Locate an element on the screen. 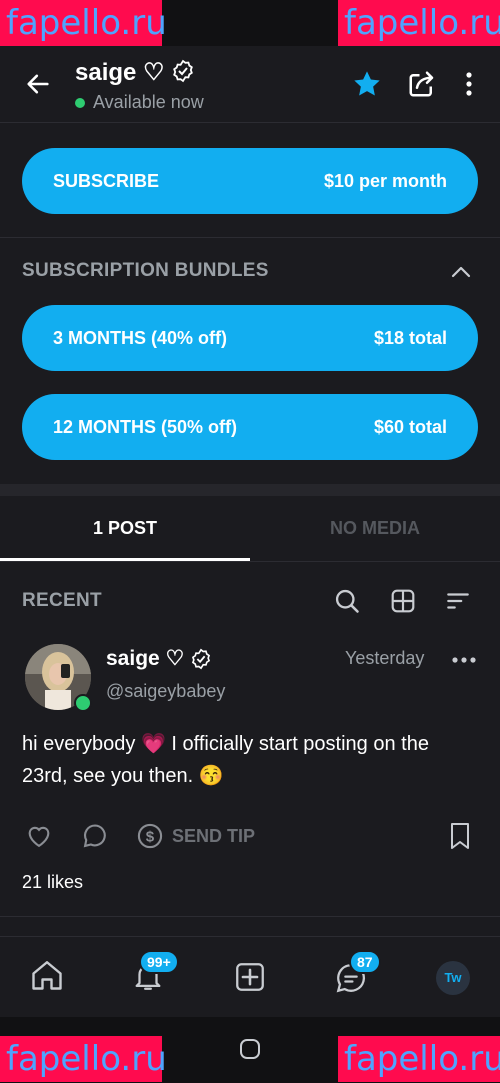  online-dot is located at coordinates (80, 102).